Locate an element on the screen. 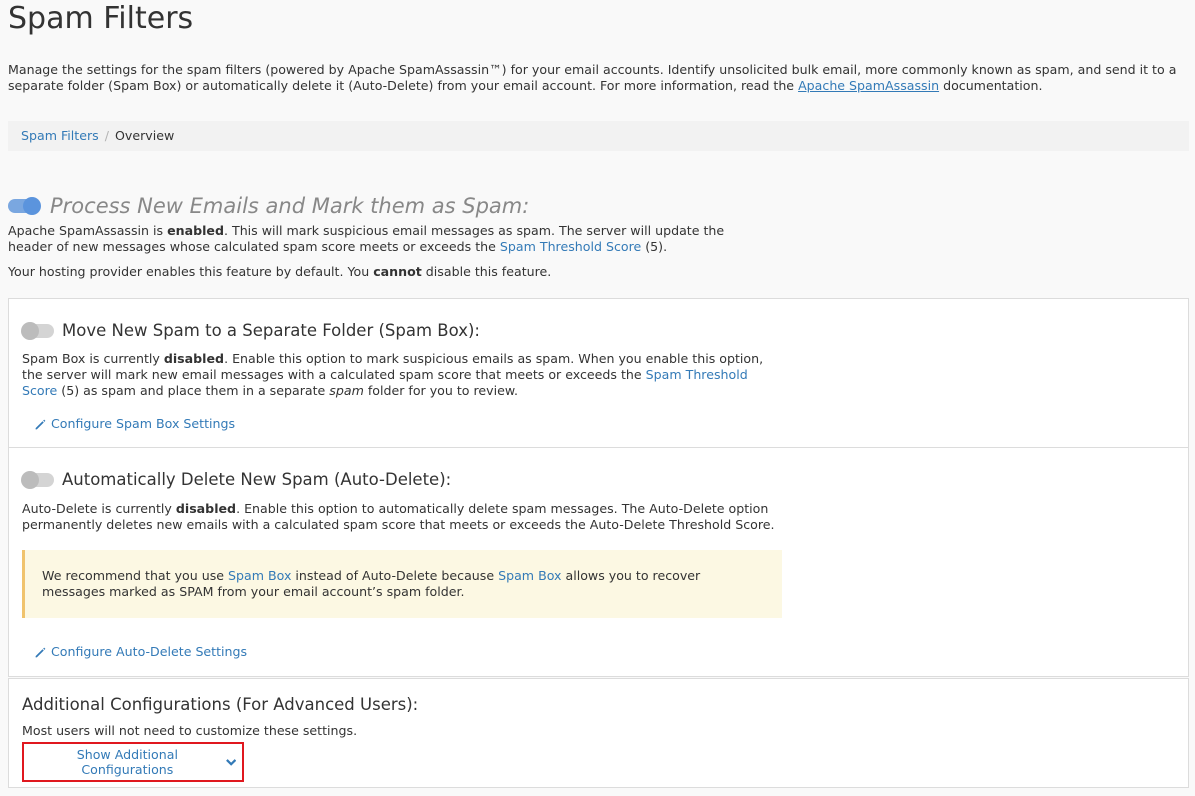 This screenshot has height=796, width=1195. auto-delete-toggle is located at coordinates (37, 480).